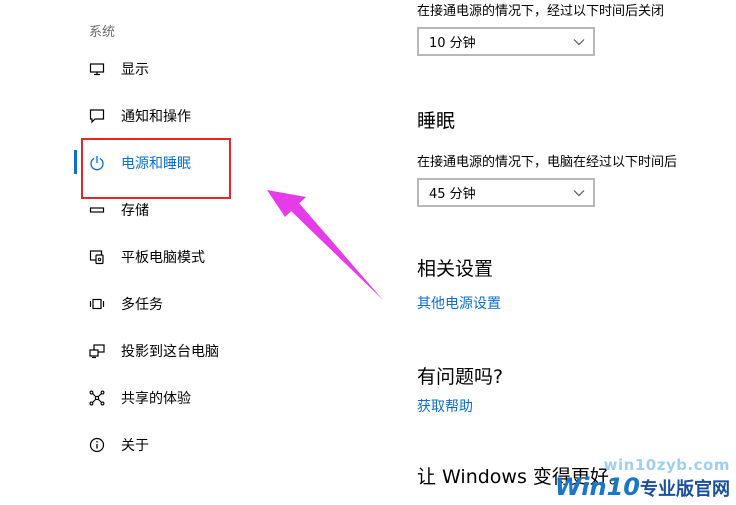 The image size is (736, 505). I want to click on watermark-url: win10zyb.com, so click(666, 465).